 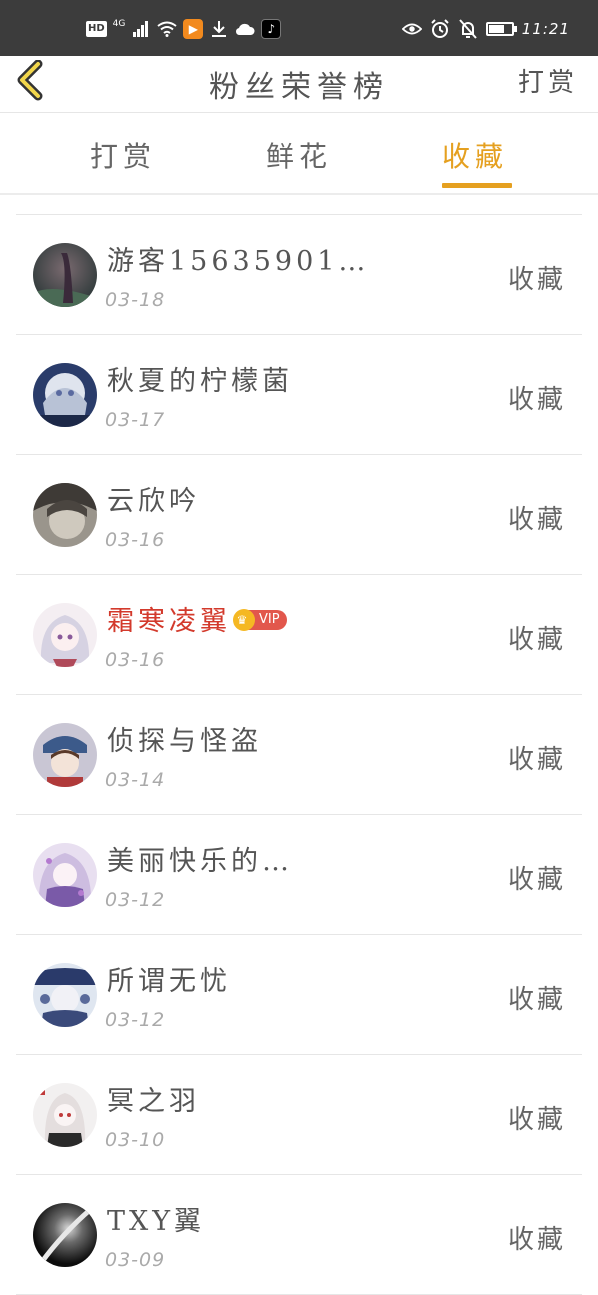 What do you see at coordinates (545, 29) in the screenshot?
I see `status-time: 11:21` at bounding box center [545, 29].